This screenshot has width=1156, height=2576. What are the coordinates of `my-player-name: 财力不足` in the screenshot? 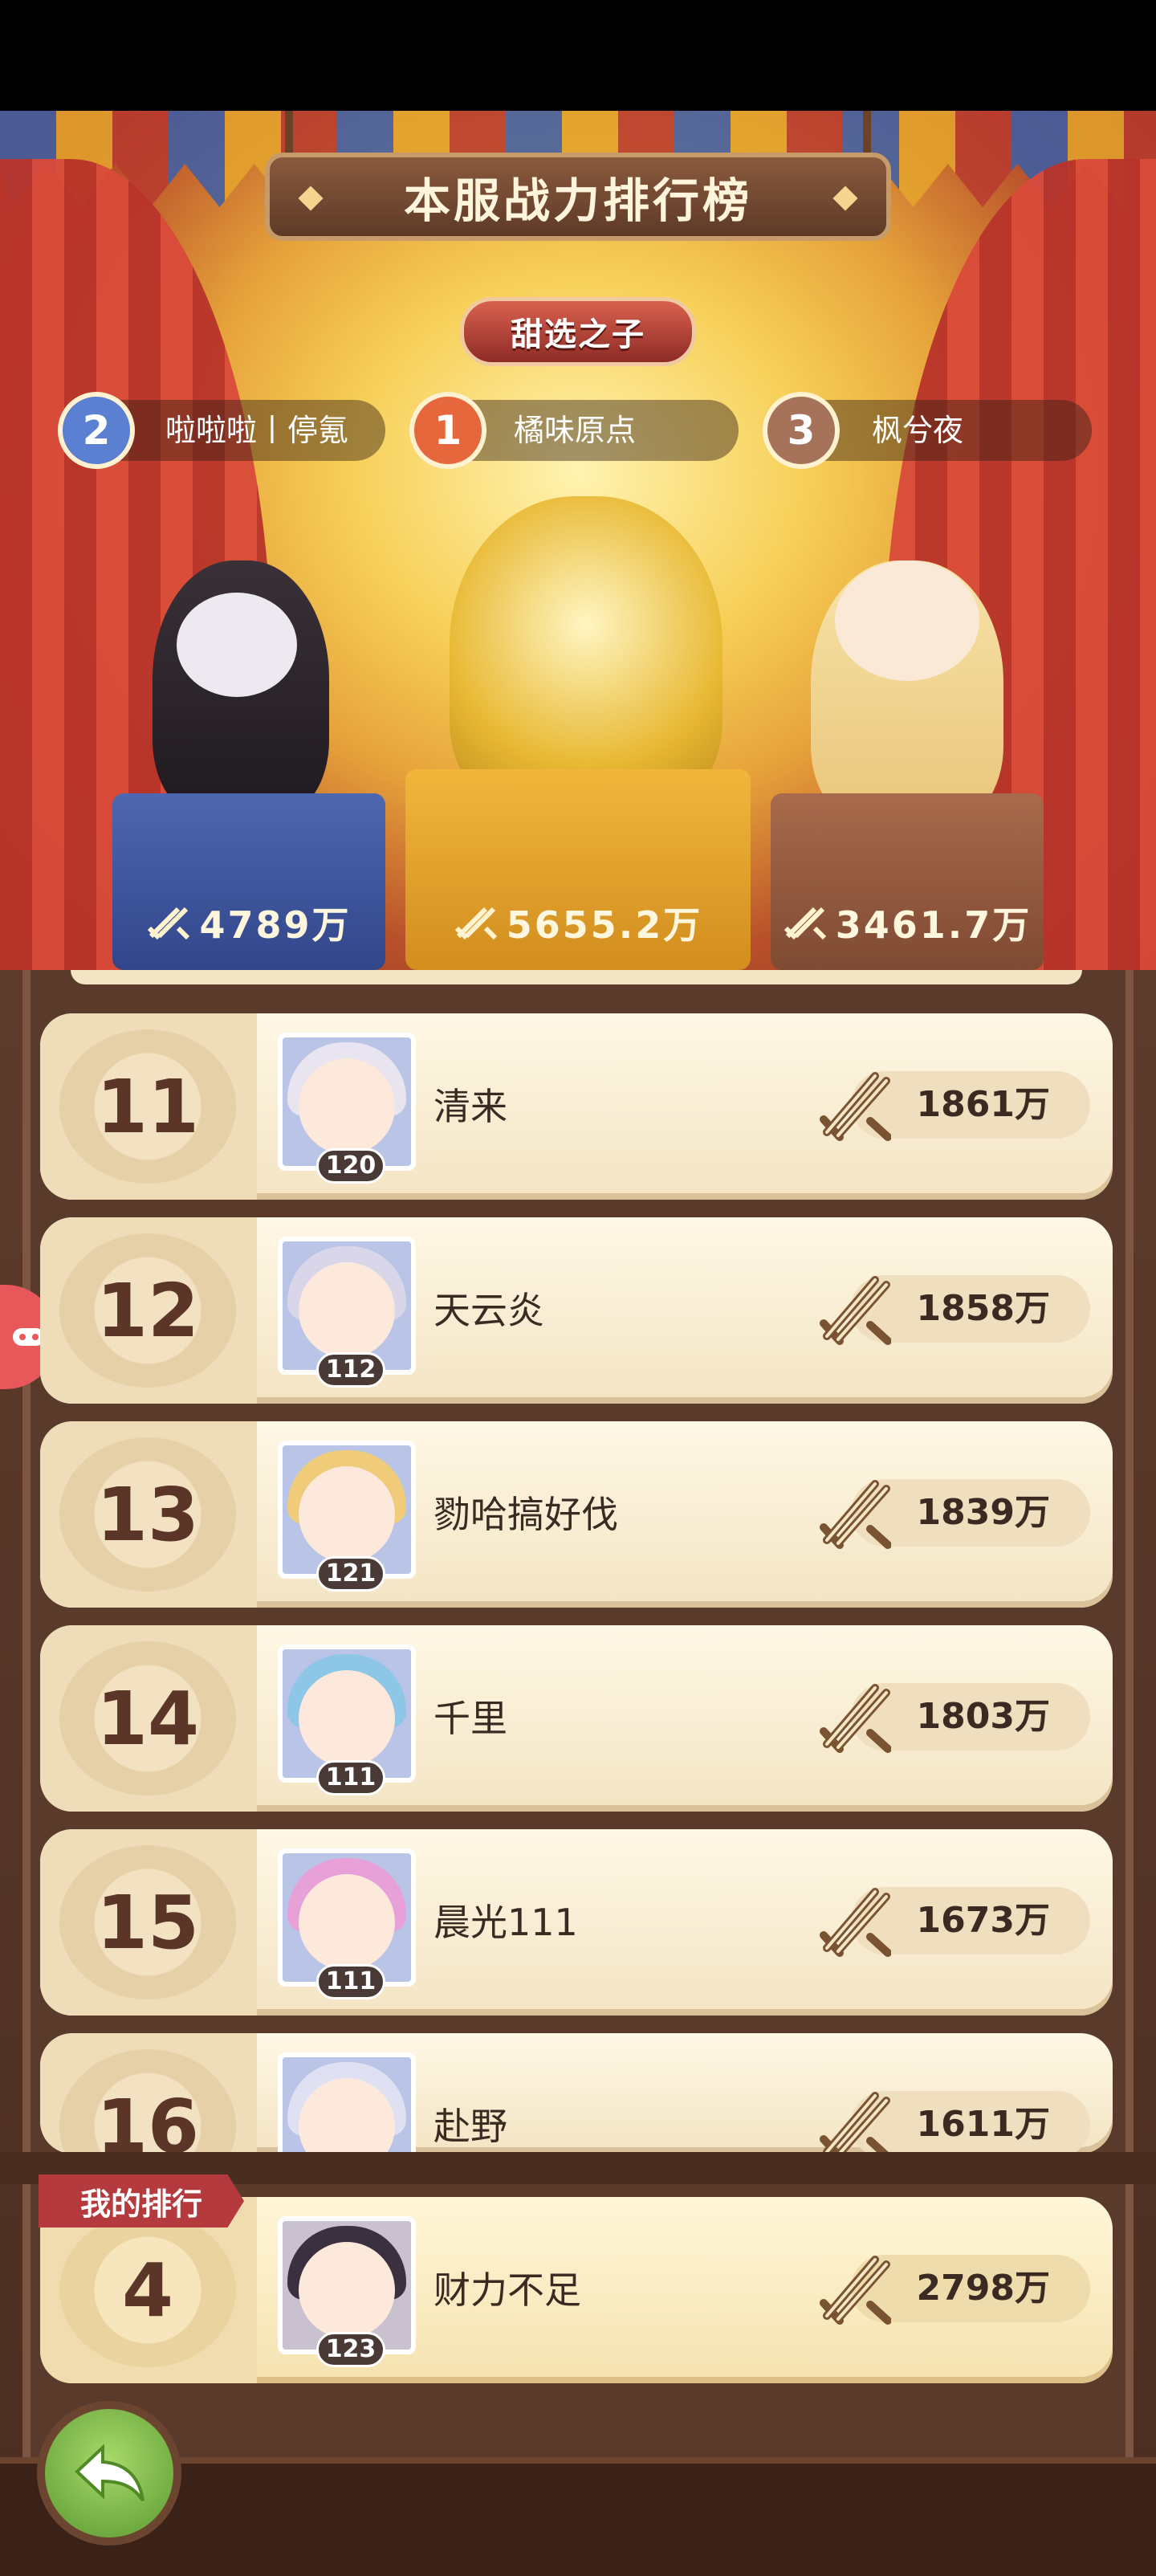 It's located at (508, 2290).